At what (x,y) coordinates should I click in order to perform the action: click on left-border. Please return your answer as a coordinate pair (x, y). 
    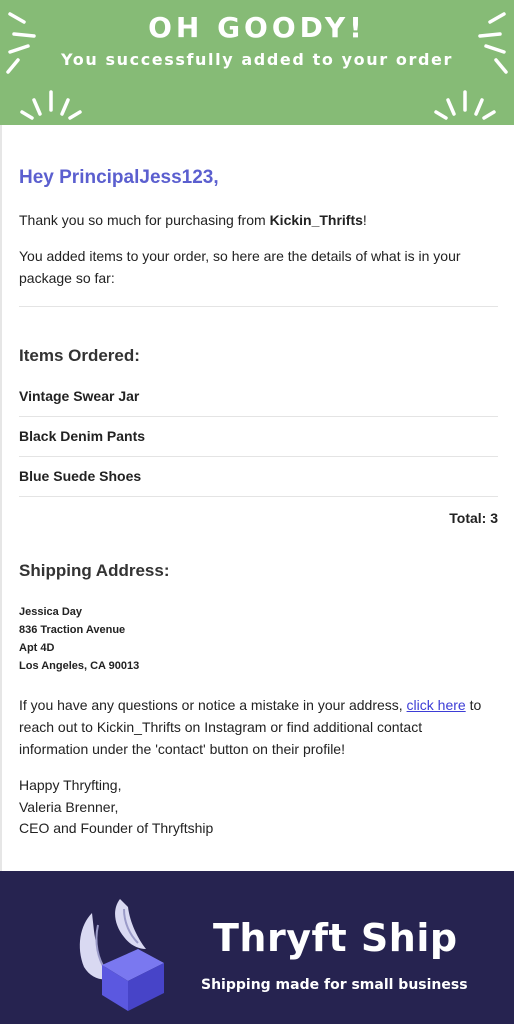
    Looking at the image, I should click on (1, 498).